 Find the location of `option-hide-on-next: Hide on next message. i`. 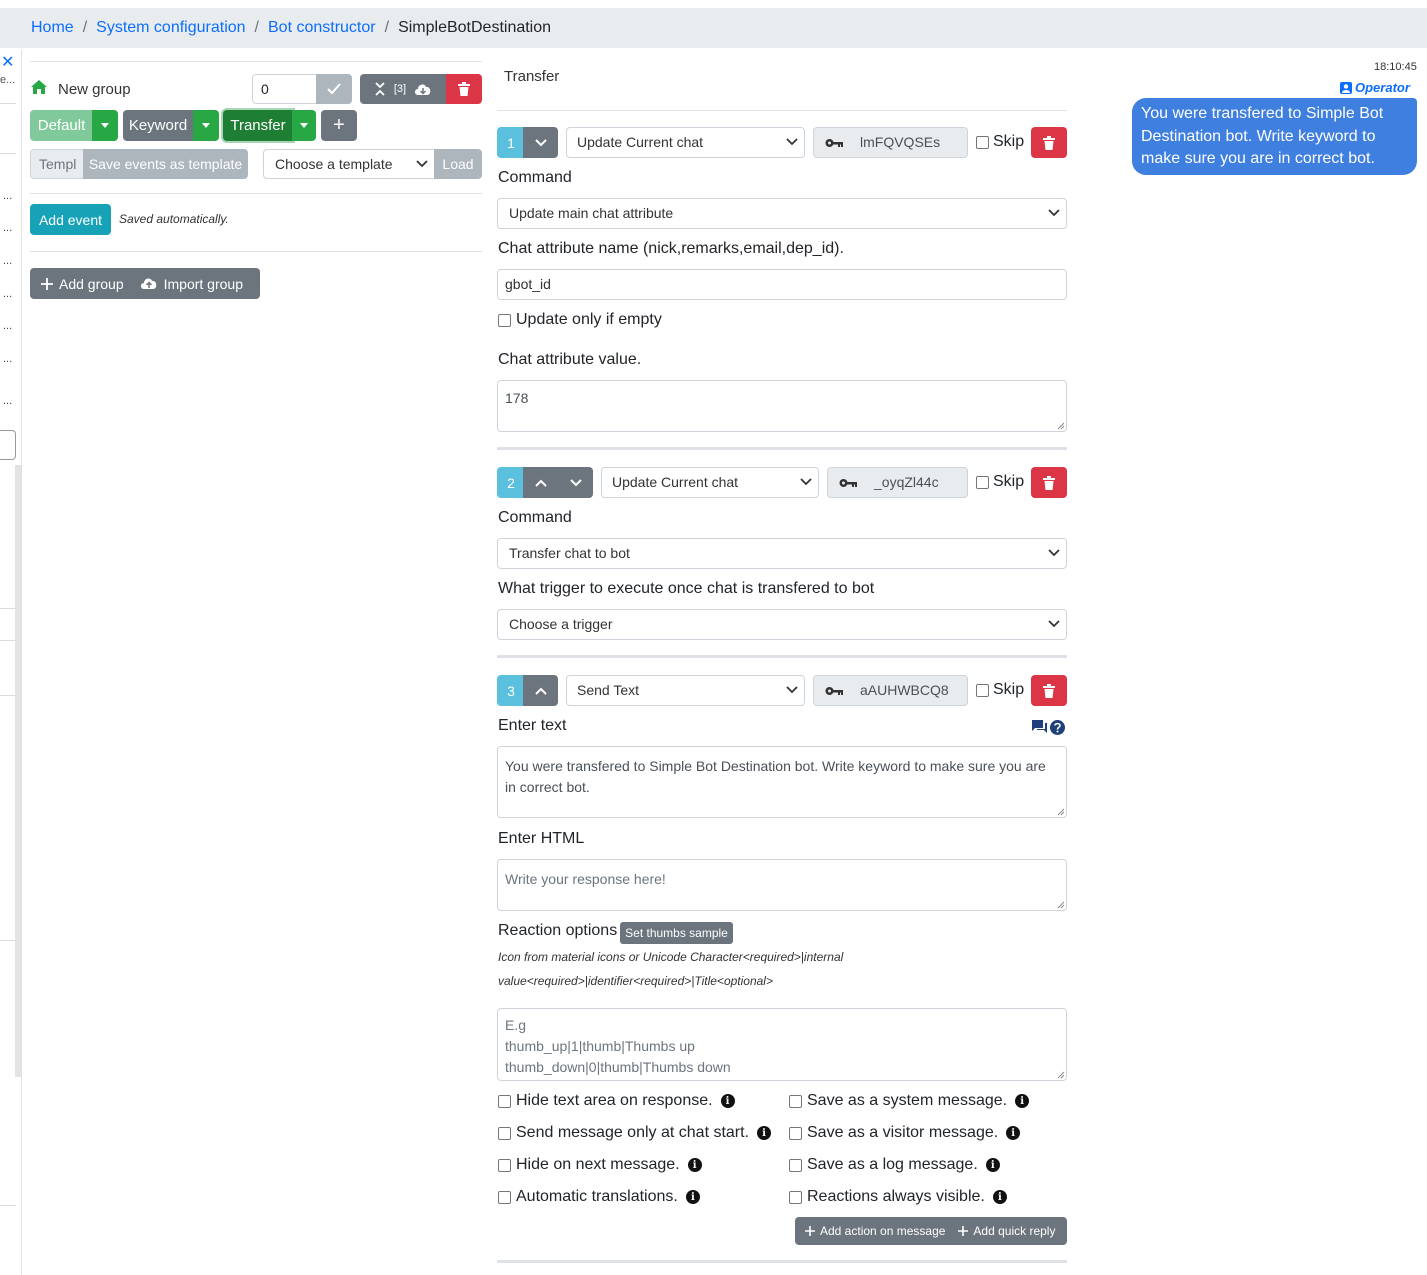

option-hide-on-next: Hide on next message. i is located at coordinates (600, 1165).